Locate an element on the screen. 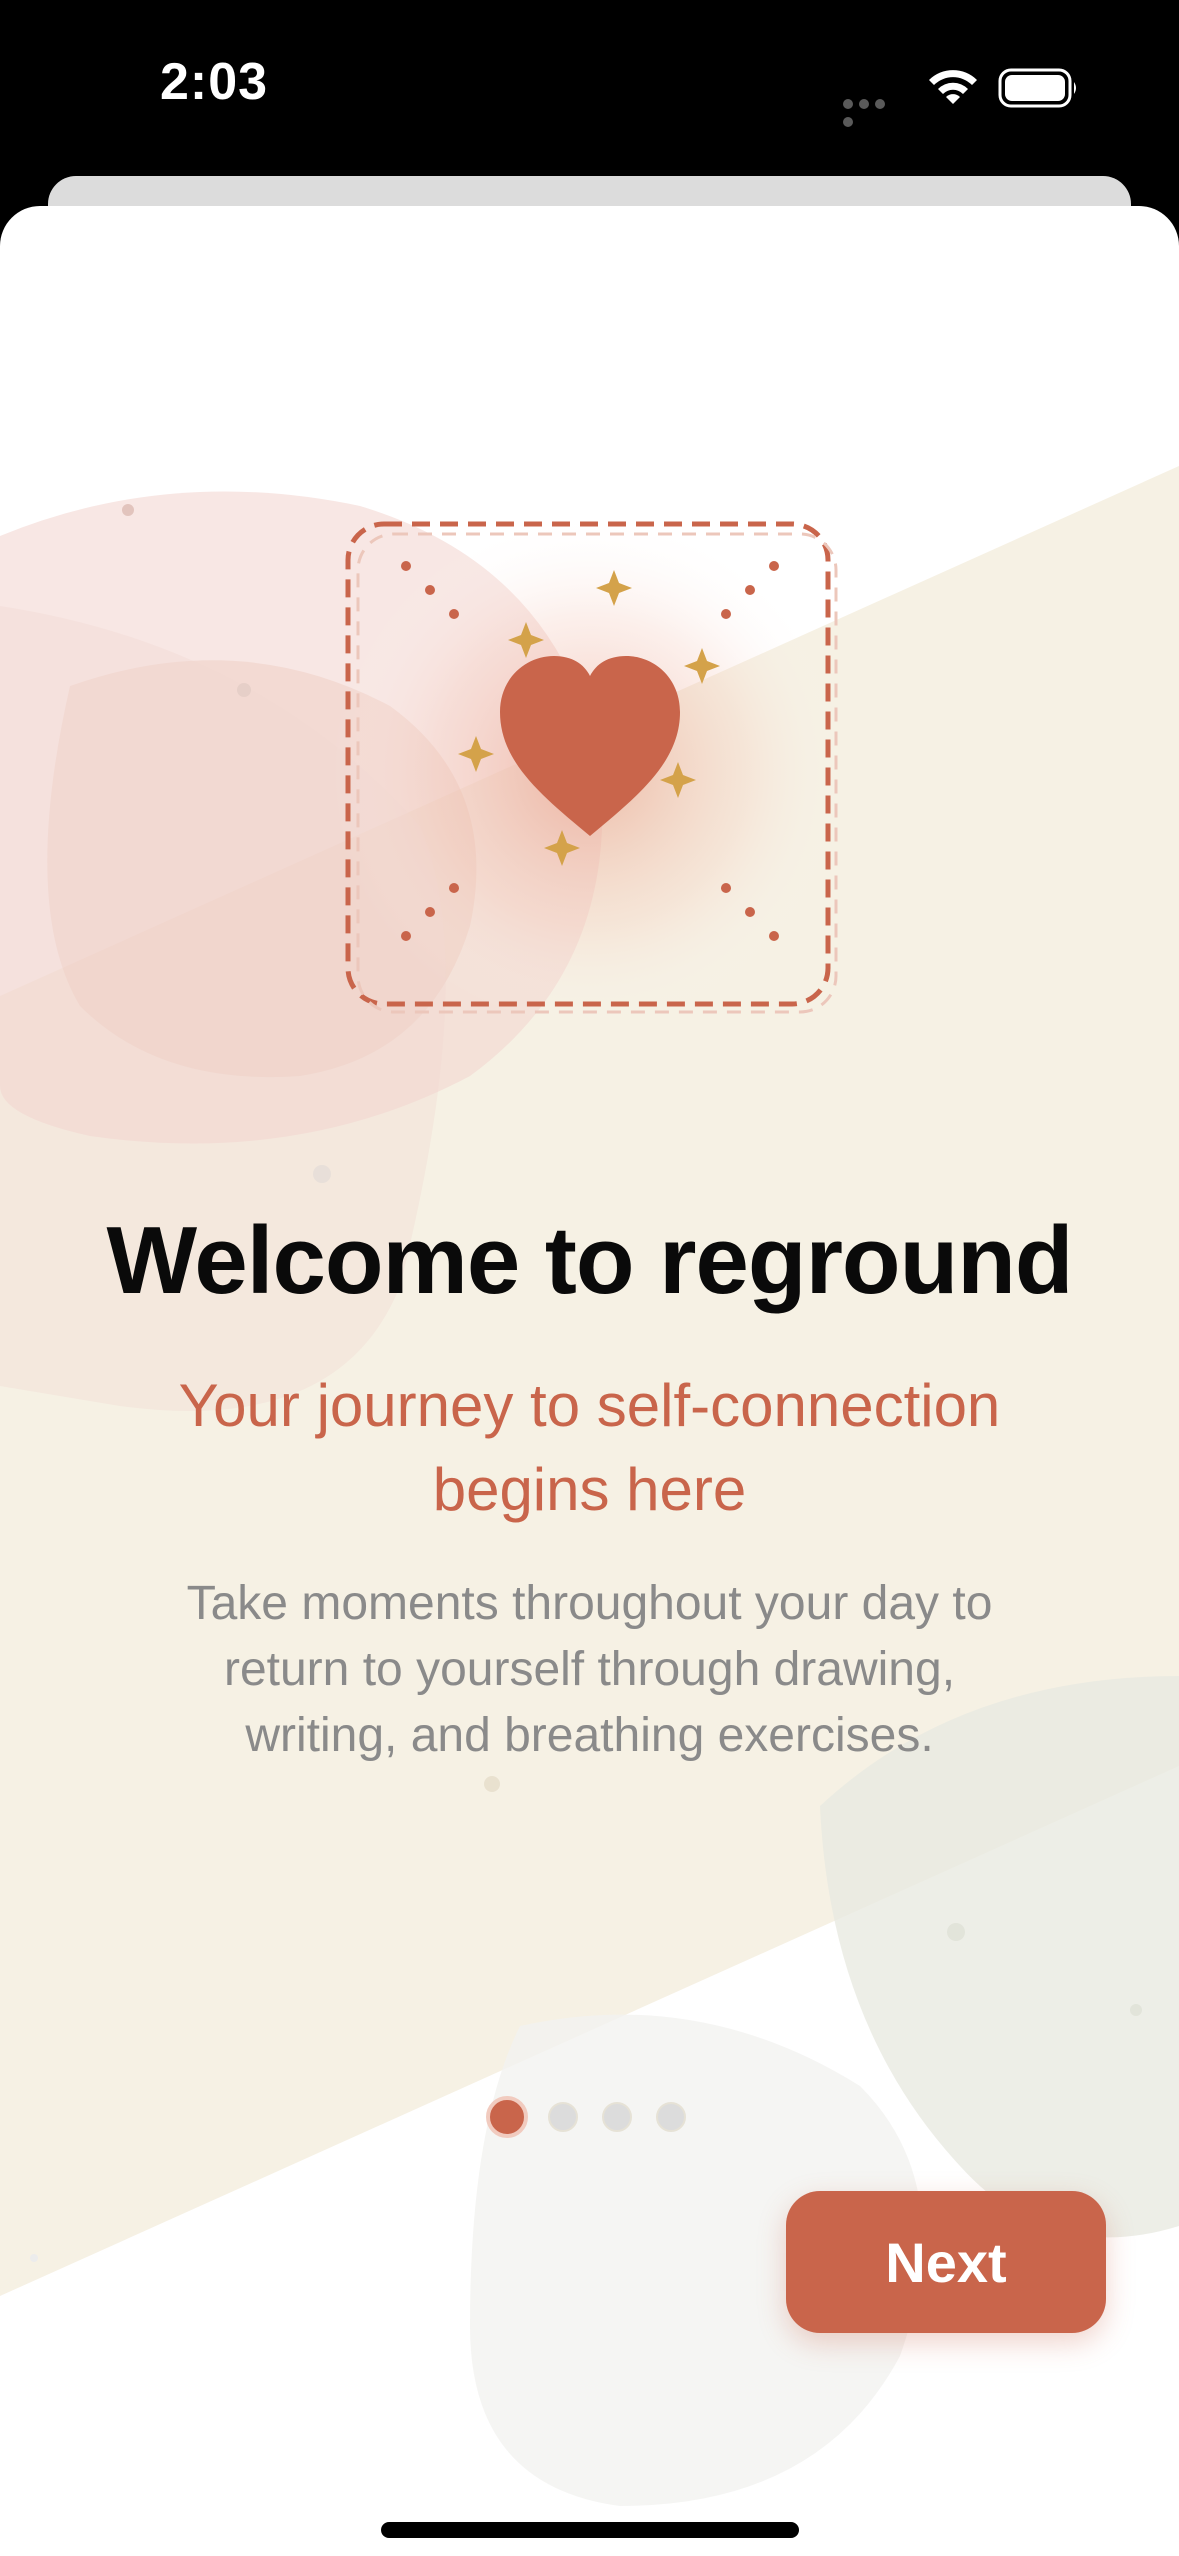 This screenshot has width=1179, height=2556. cellular-signal-icon is located at coordinates (873, 111).